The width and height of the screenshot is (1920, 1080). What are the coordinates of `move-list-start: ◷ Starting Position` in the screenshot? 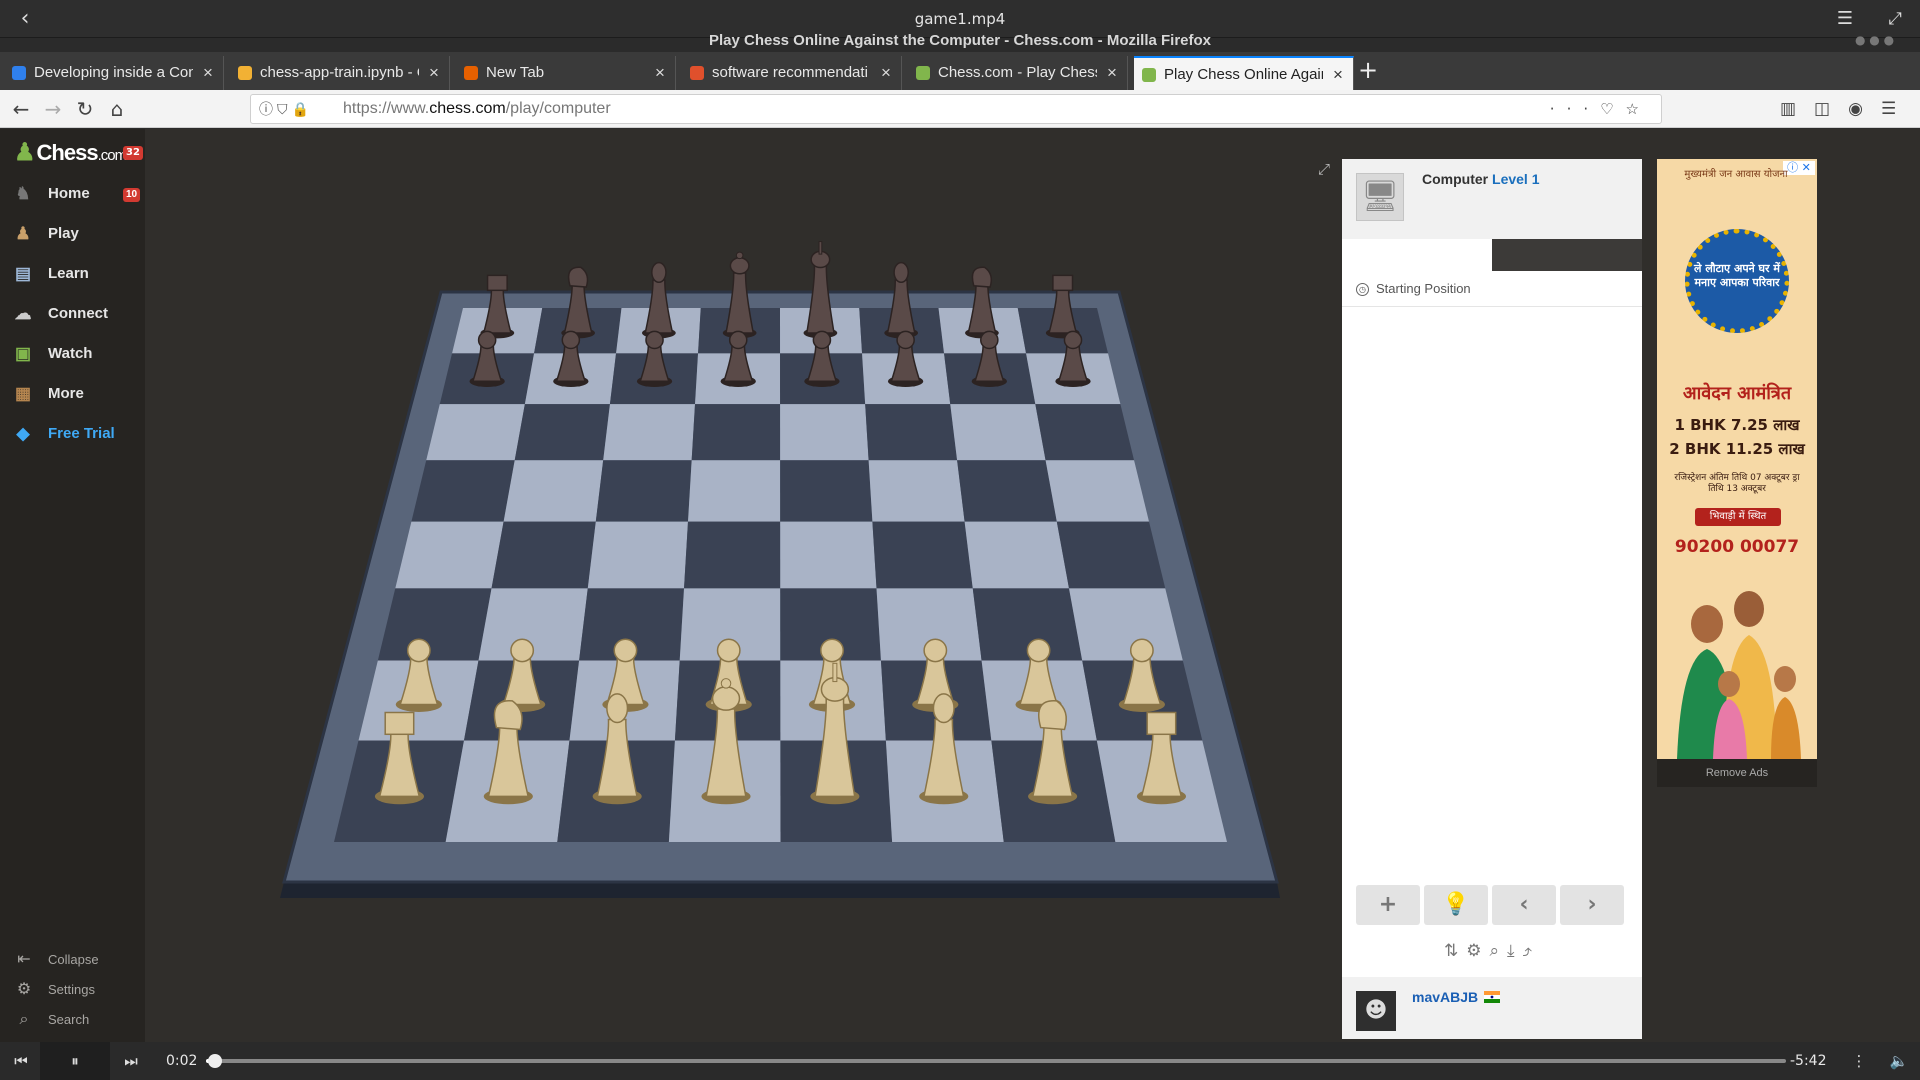 It's located at (1492, 289).